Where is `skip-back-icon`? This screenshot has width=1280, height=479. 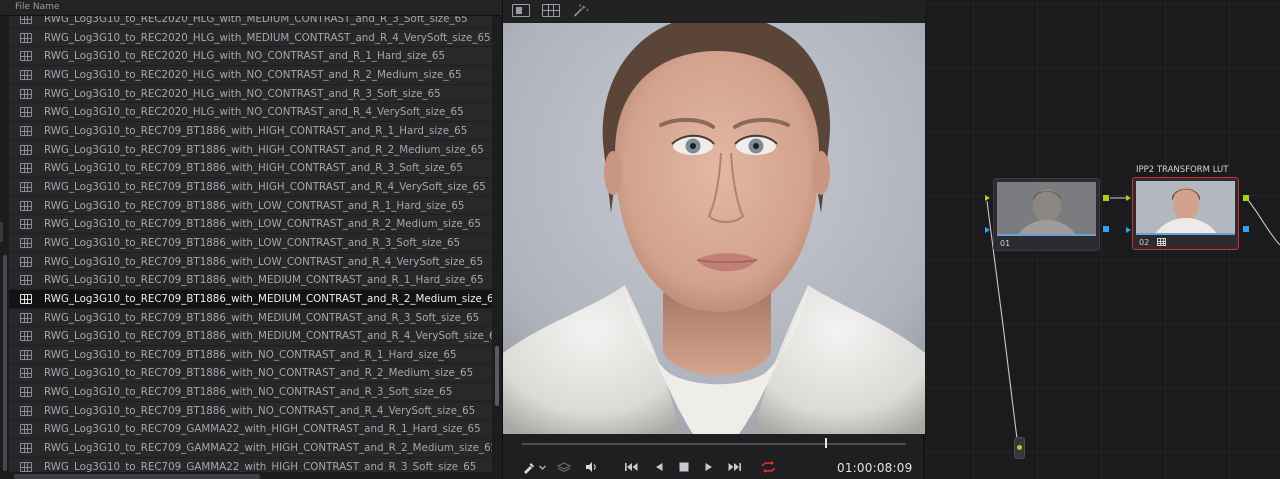
skip-back-icon is located at coordinates (631, 467).